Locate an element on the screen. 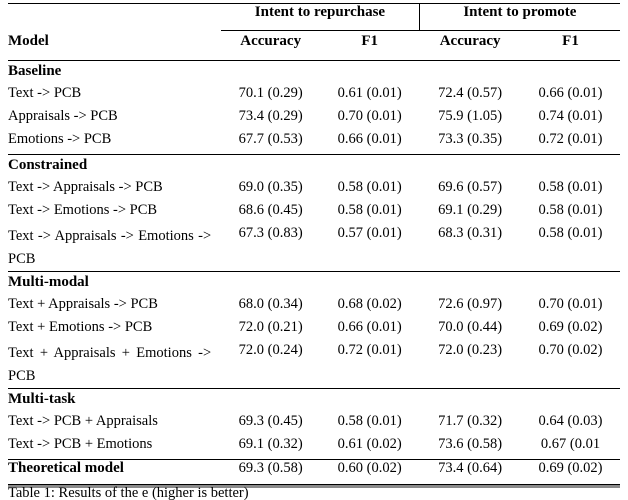 Image resolution: width=628 pixels, height=500 pixels. row-model-label: Text + Appraisals -> PCB is located at coordinates (83, 304).